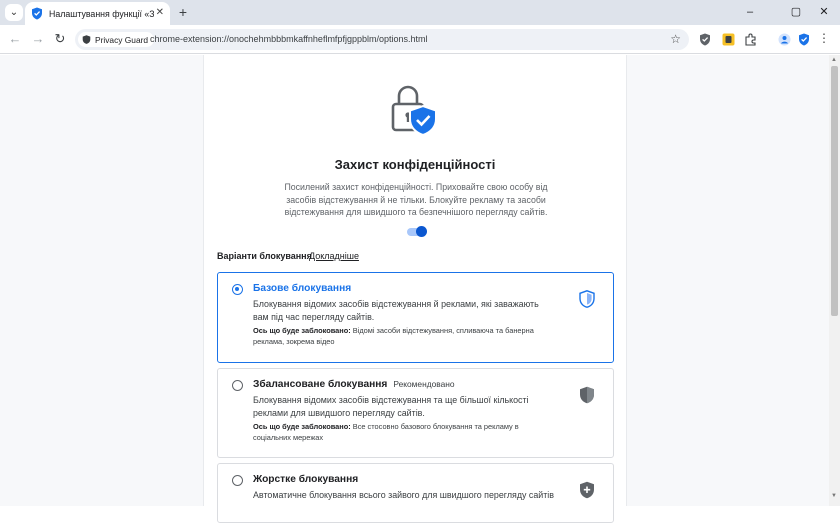  Describe the element at coordinates (264, 256) in the screenshot. I see `blocking-options-label: Варіанти блокування` at that location.